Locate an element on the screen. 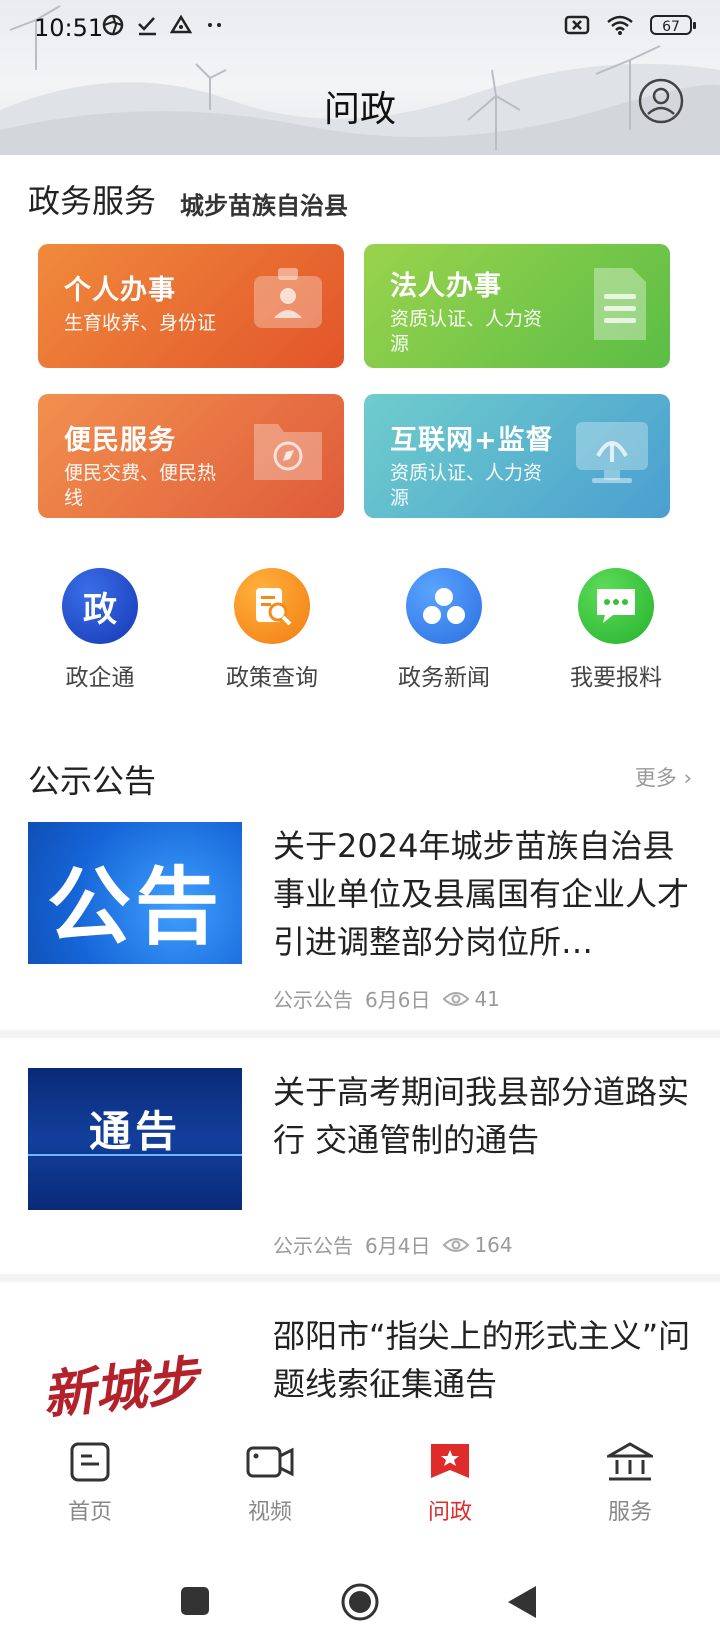 The image size is (720, 1650). bottom-tab-bar: 首页 视频 问政 服务 is located at coordinates (360, 1480).